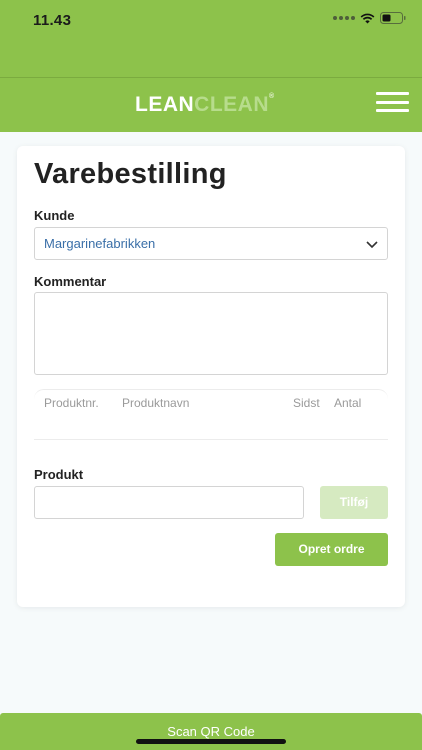 The height and width of the screenshot is (750, 422). I want to click on column-header-product-name: Produktnavn, so click(156, 403).